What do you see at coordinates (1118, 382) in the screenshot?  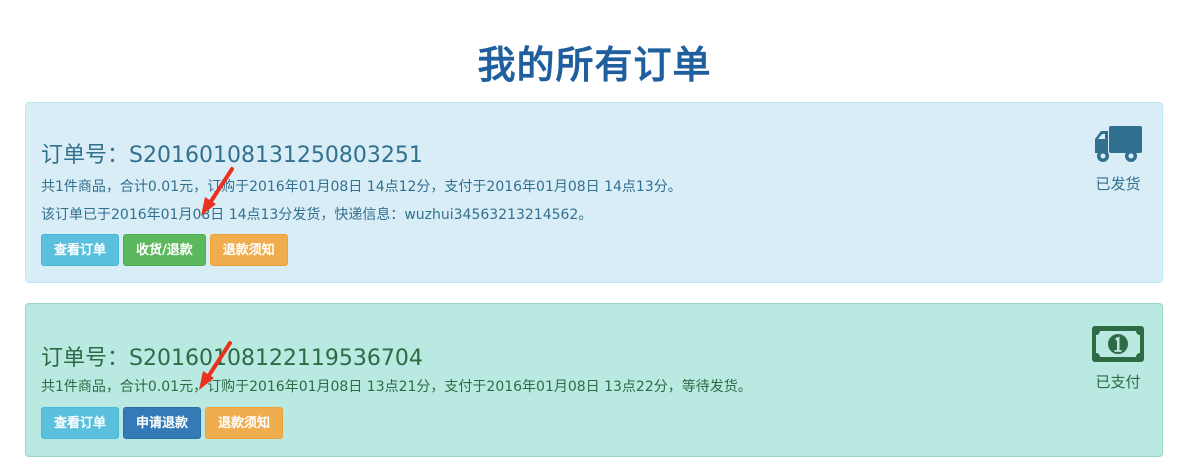 I see `status-label: 已支付` at bounding box center [1118, 382].